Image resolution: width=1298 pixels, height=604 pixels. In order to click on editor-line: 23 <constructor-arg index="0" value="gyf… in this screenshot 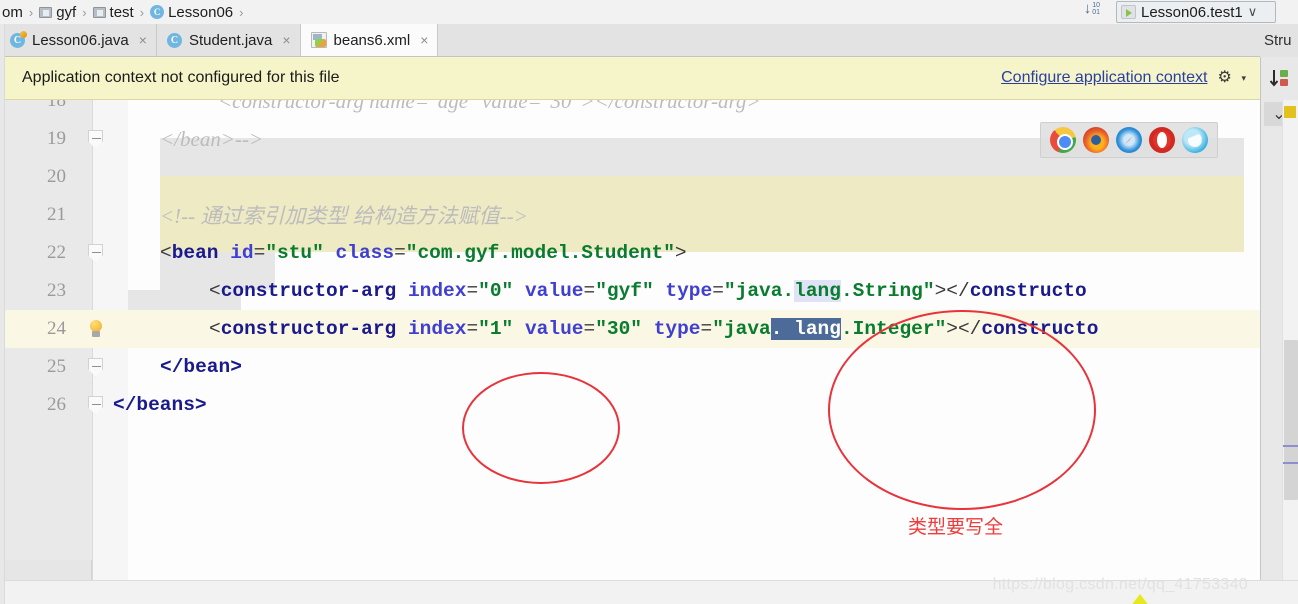, I will do `click(630, 291)`.